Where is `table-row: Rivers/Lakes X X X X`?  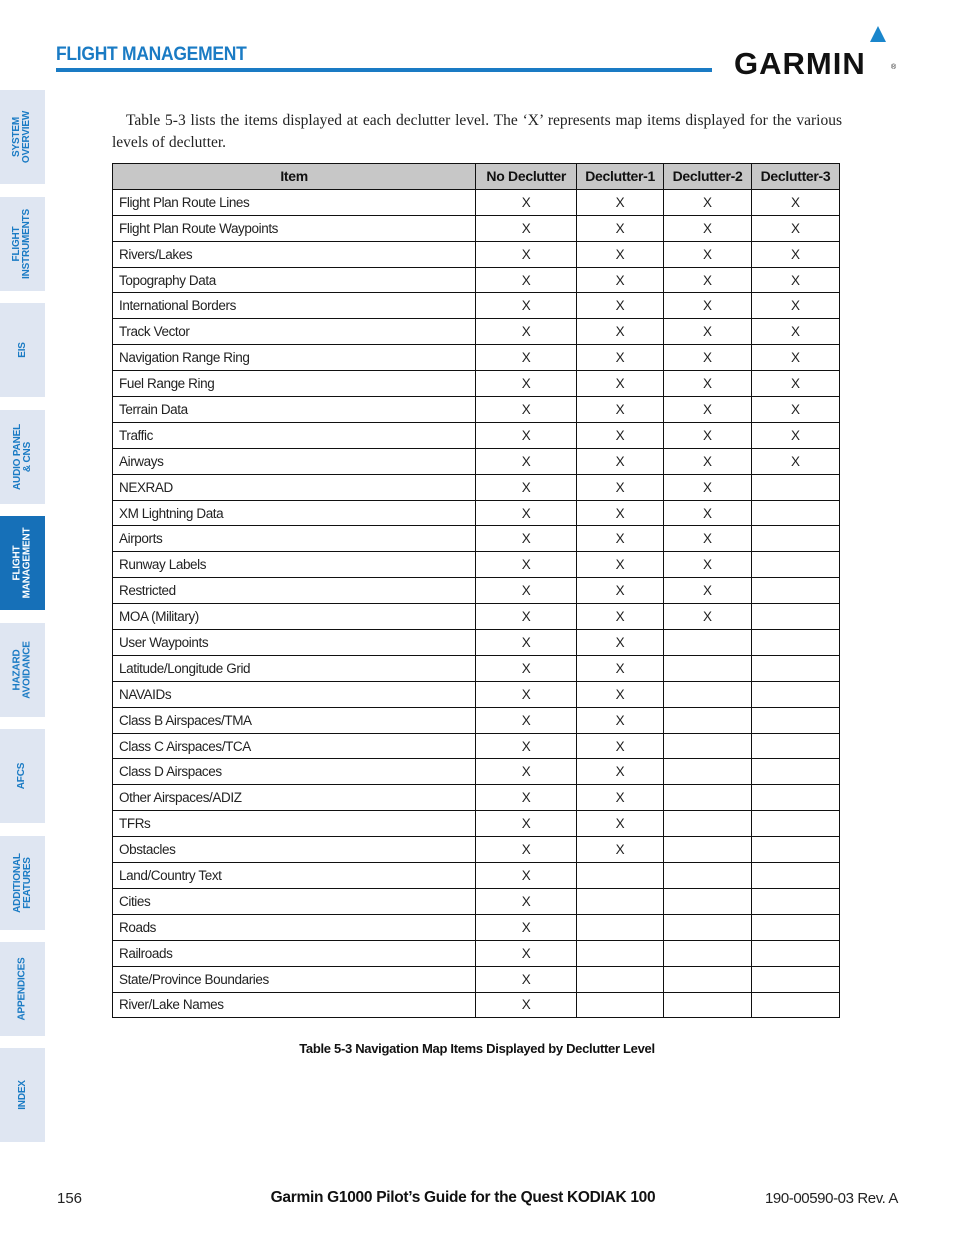 table-row: Rivers/Lakes X X X X is located at coordinates (475, 254).